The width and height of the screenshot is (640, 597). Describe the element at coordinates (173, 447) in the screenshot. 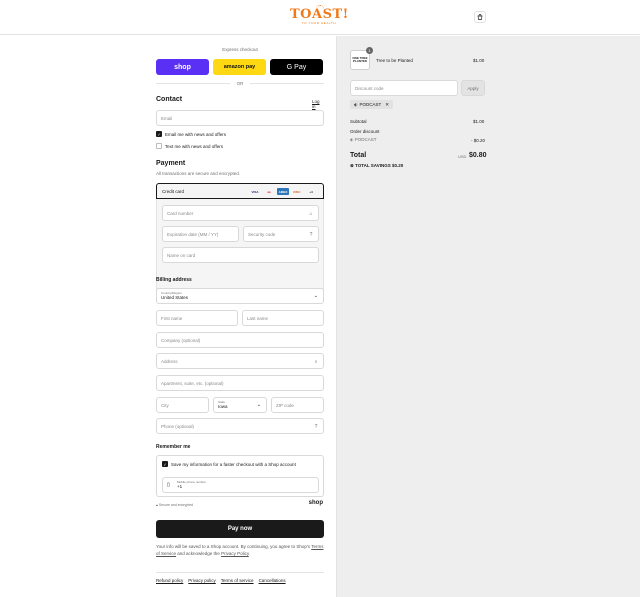

I see `remember-heading: Remember me` at that location.